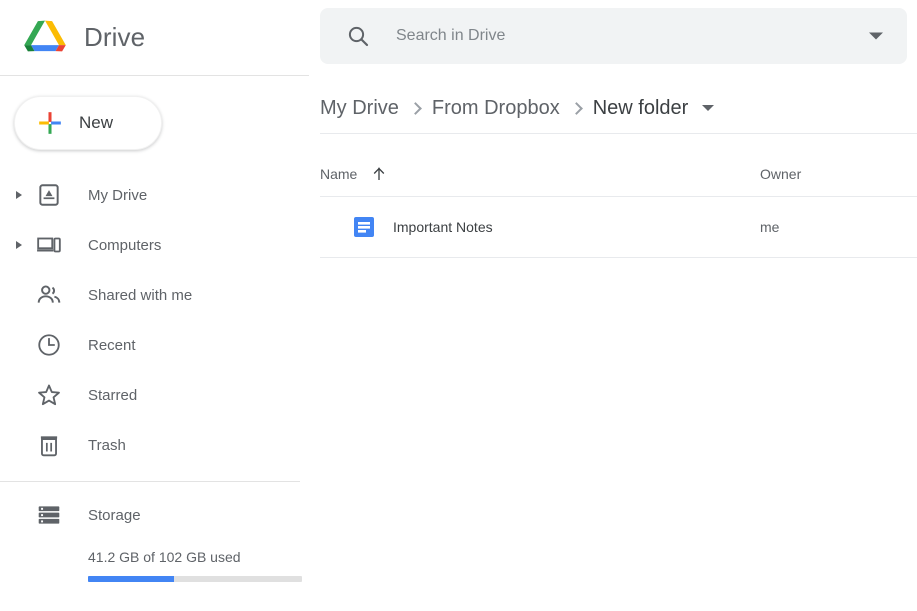 This screenshot has width=917, height=611. I want to click on trash-icon, so click(49, 446).